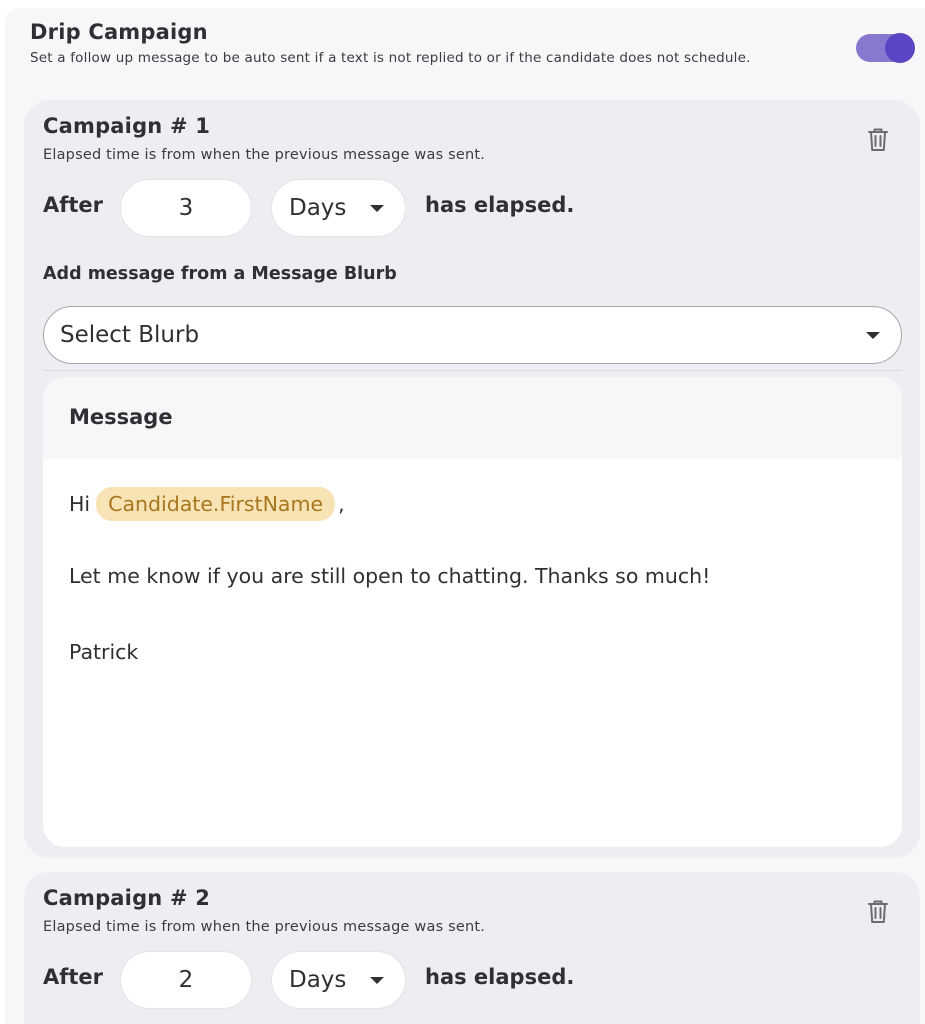  I want to click on elapsed-amount-input: 3, so click(186, 208).